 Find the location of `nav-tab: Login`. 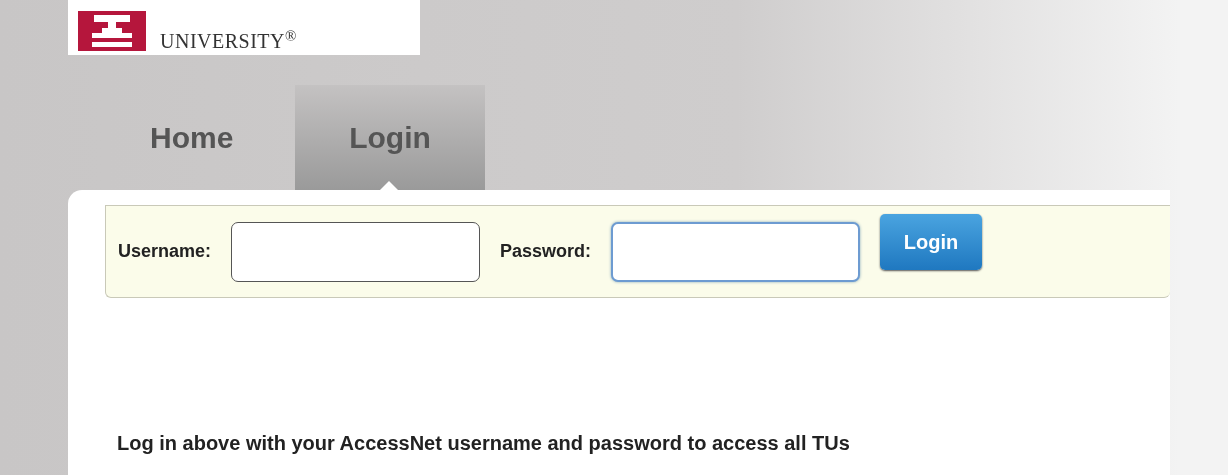

nav-tab: Login is located at coordinates (390, 137).